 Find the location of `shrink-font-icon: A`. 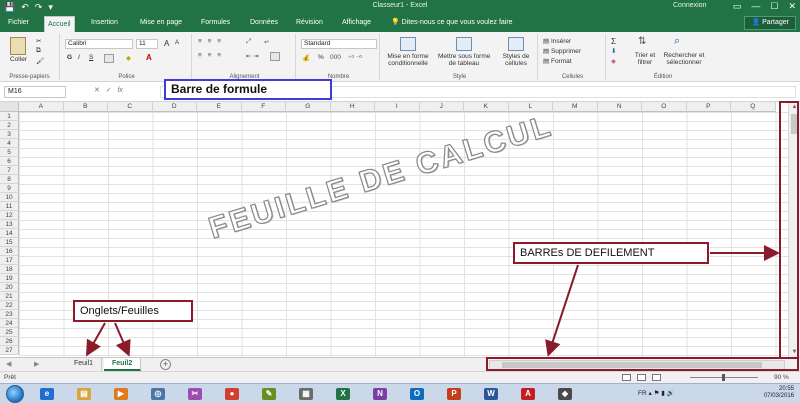

shrink-font-icon: A is located at coordinates (177, 43).